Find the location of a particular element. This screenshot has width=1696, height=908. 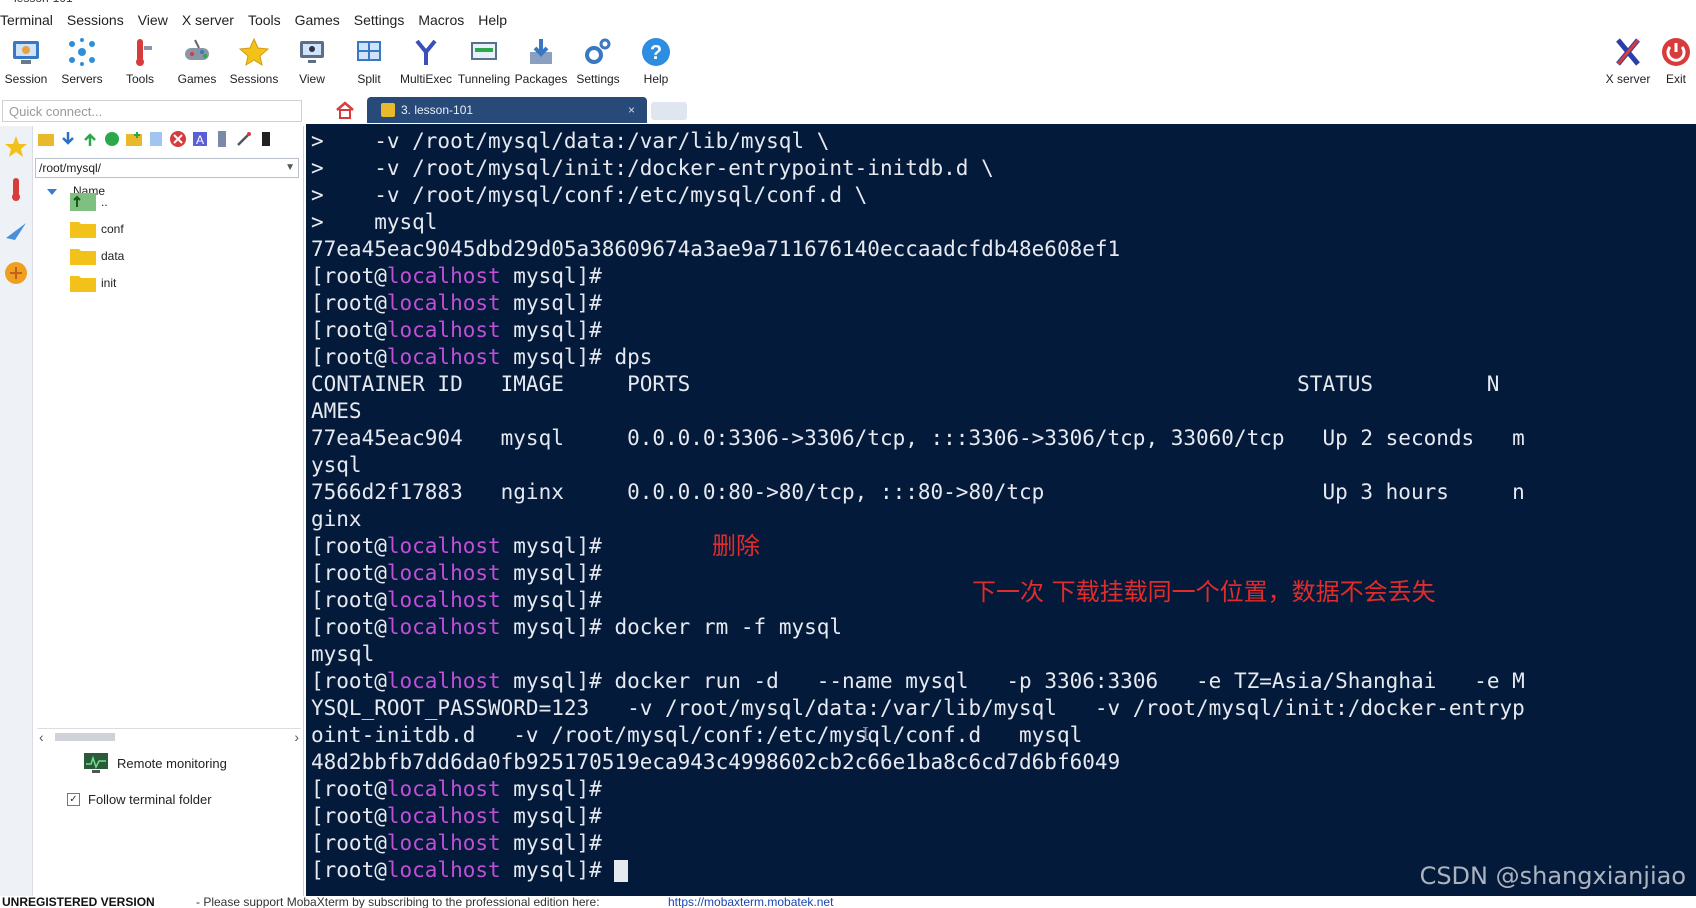

chevron-left-icon: ‹ is located at coordinates (41, 737).